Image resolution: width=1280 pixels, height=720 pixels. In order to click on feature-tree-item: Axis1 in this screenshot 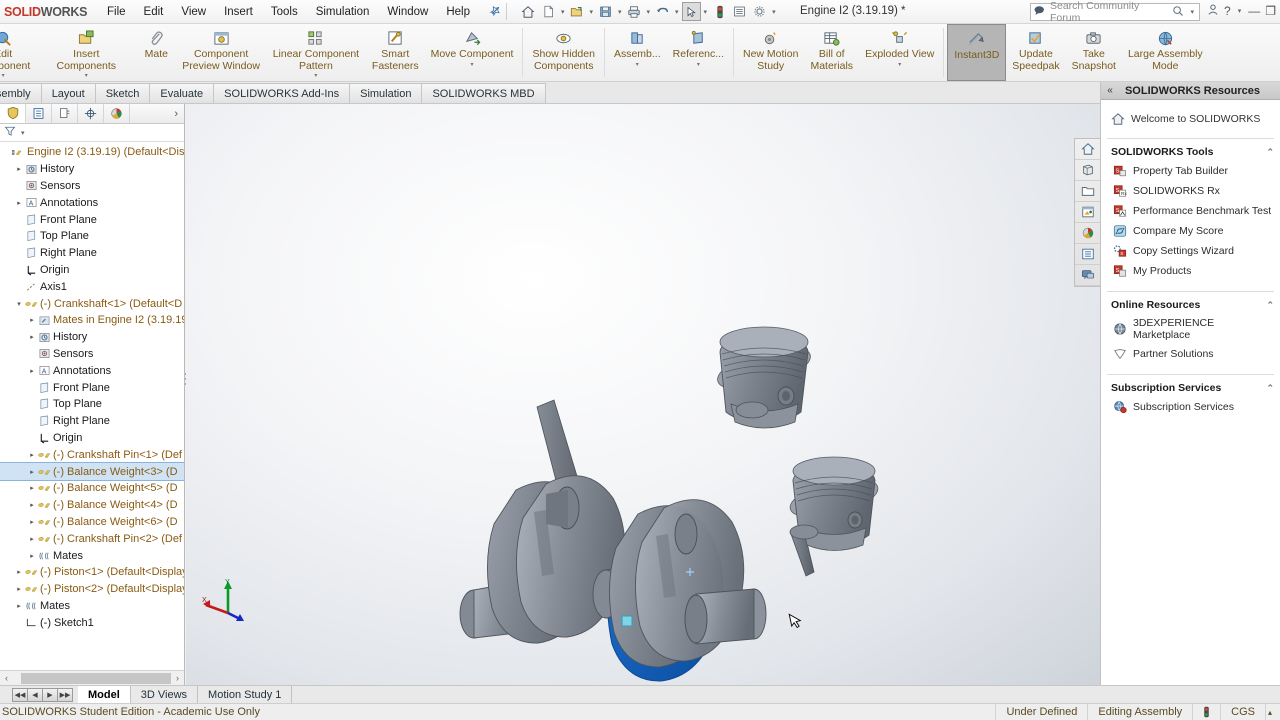, I will do `click(92, 286)`.